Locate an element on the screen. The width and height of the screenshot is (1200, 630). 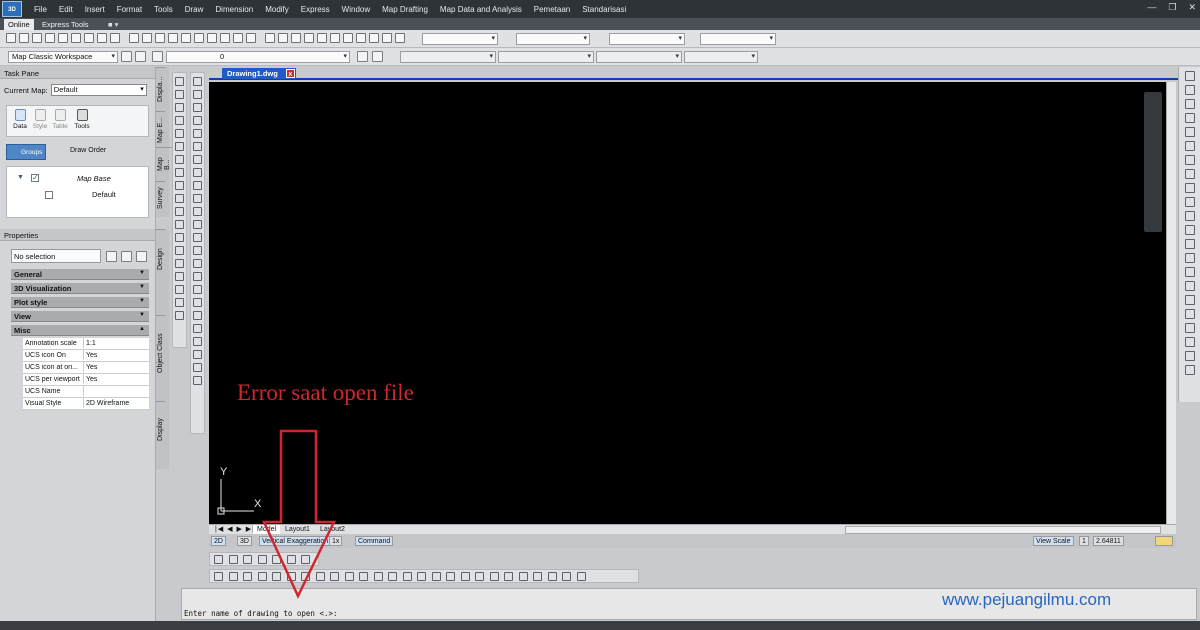
view-scale-value: 1 is located at coordinates (1084, 541).